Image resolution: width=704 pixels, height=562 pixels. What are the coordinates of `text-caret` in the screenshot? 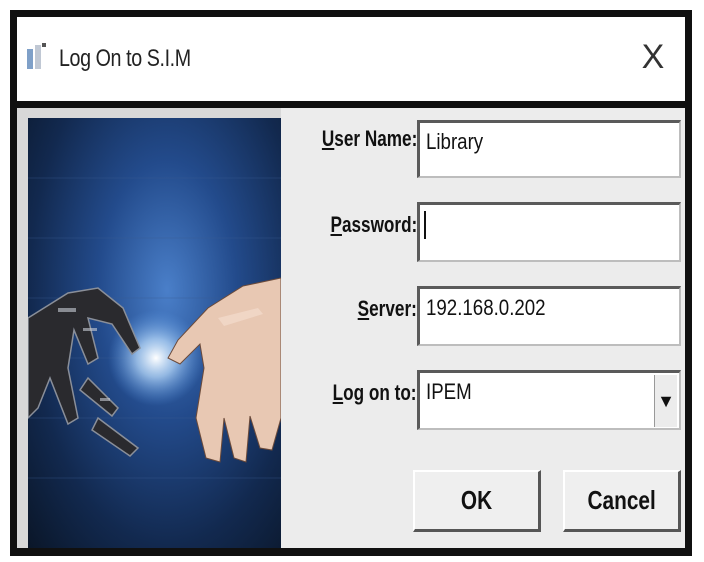 It's located at (425, 225).